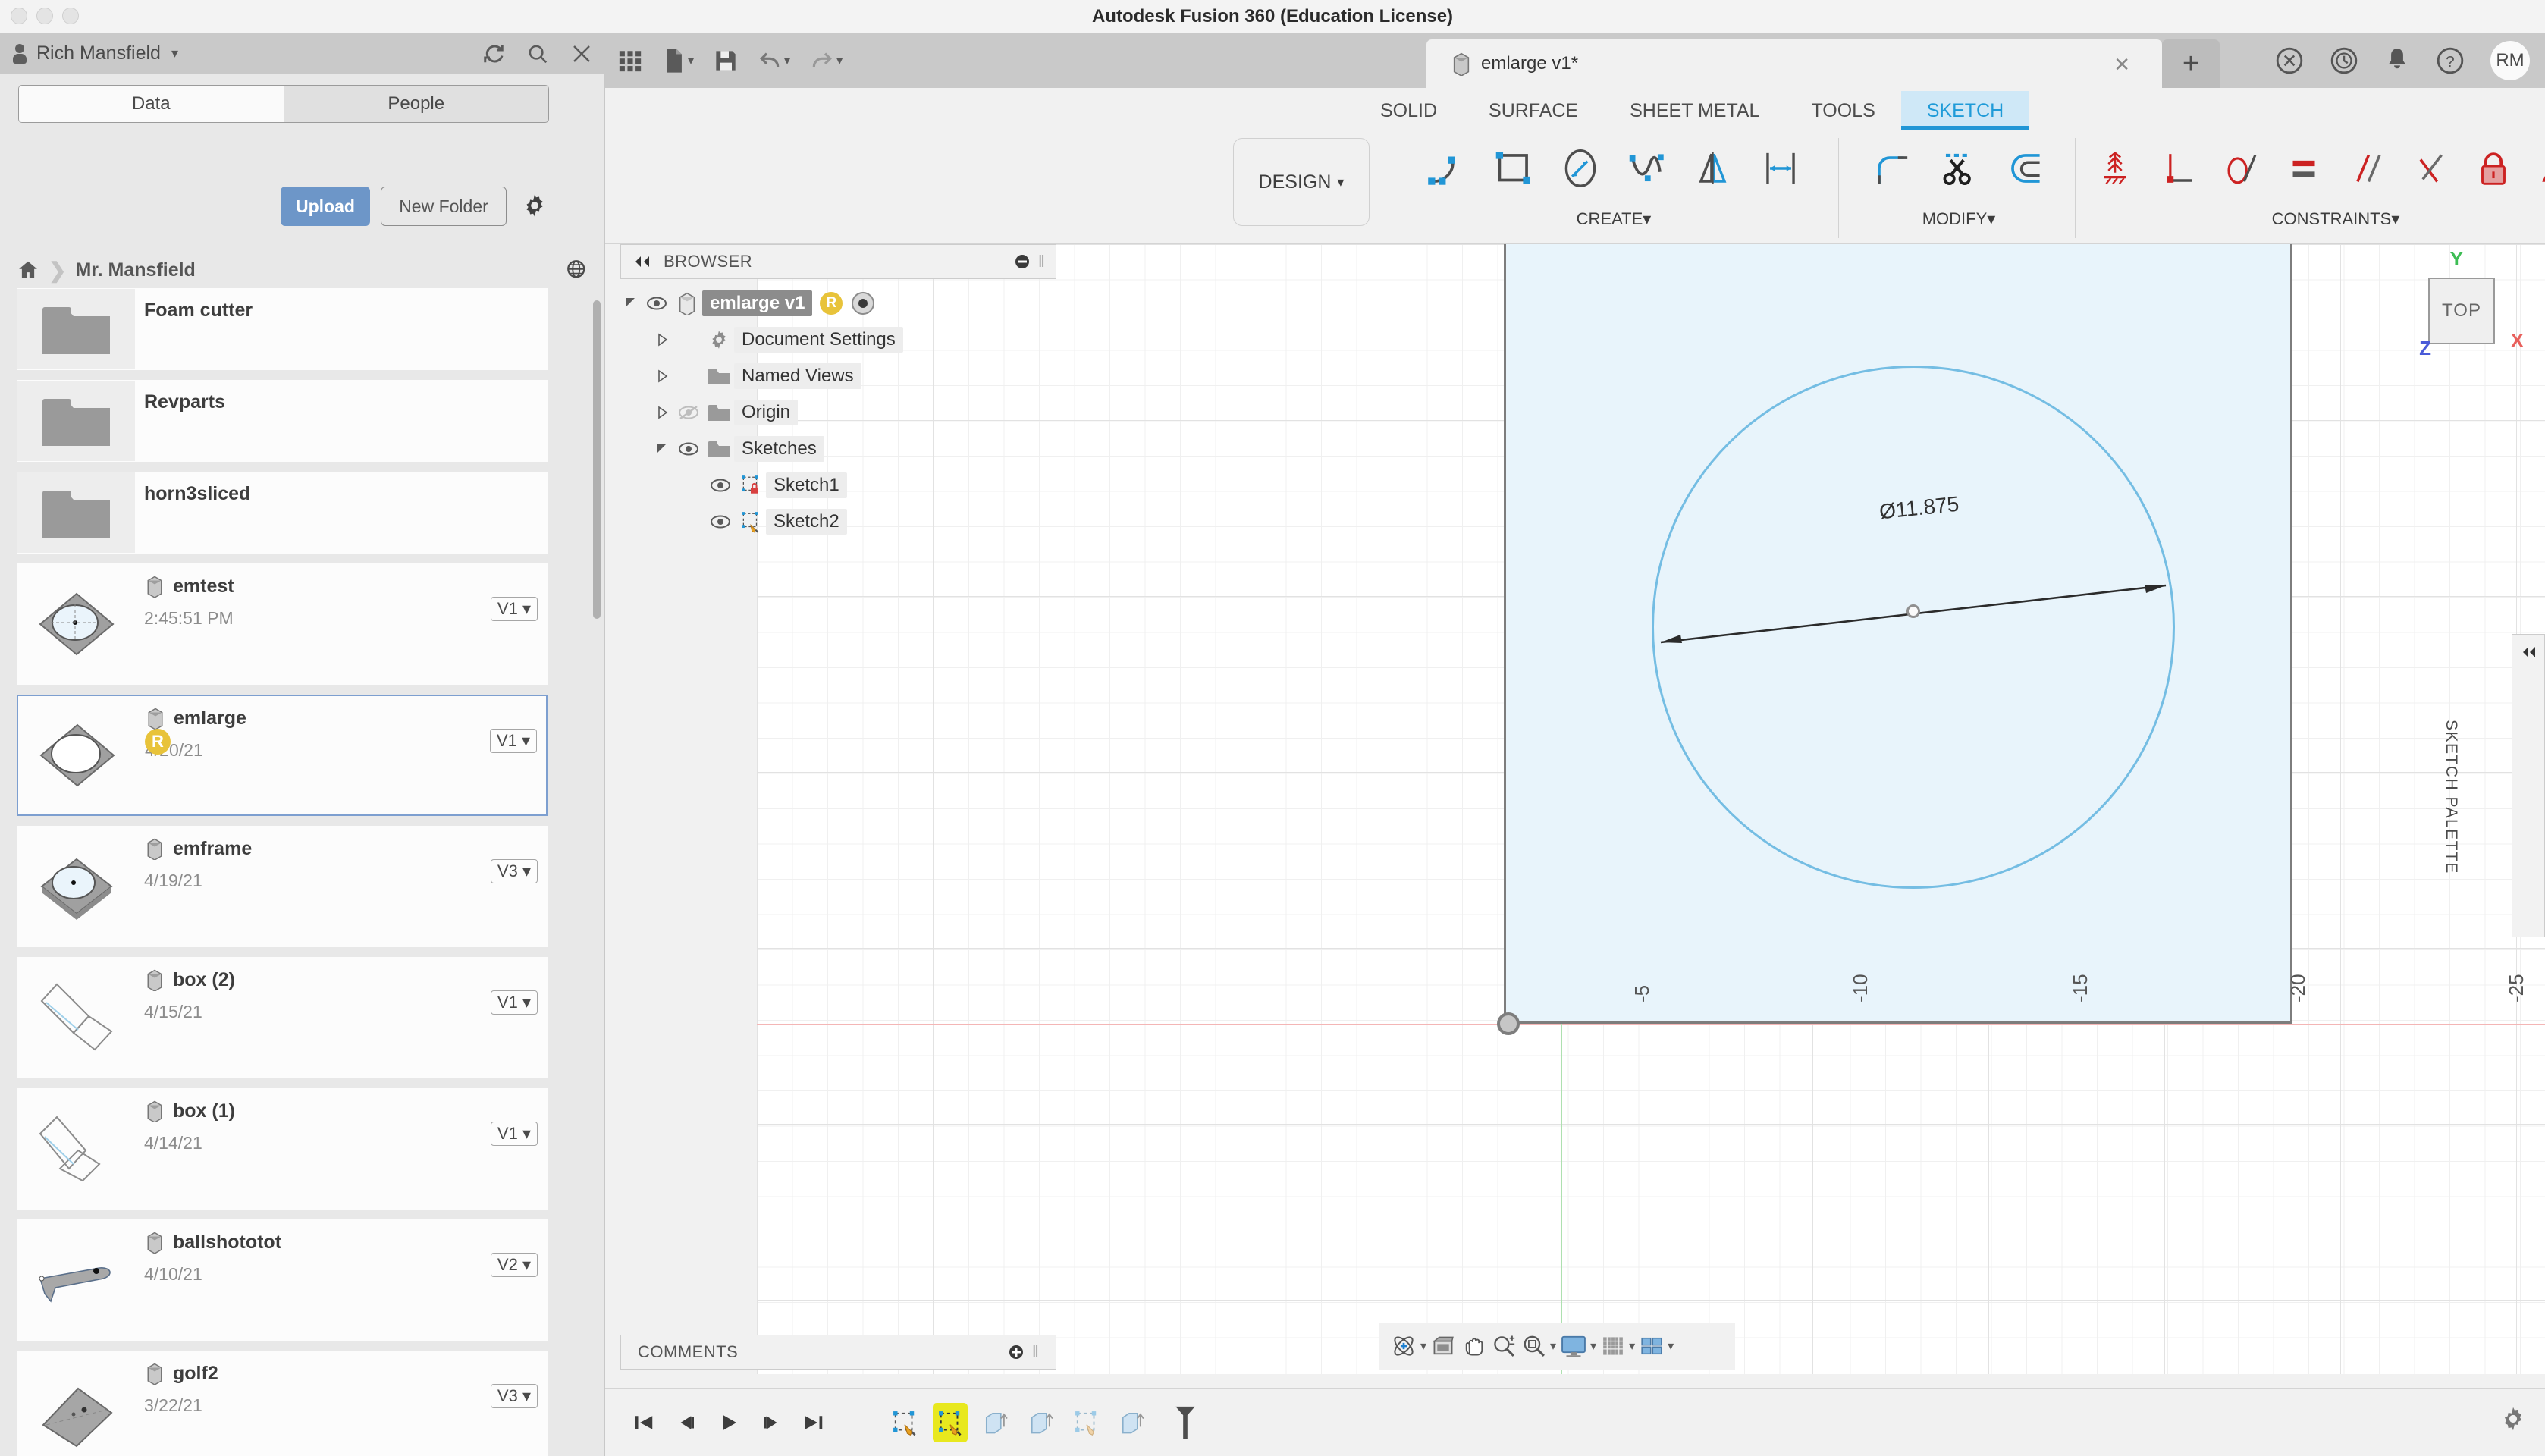  I want to click on upload-button: Upload, so click(325, 206).